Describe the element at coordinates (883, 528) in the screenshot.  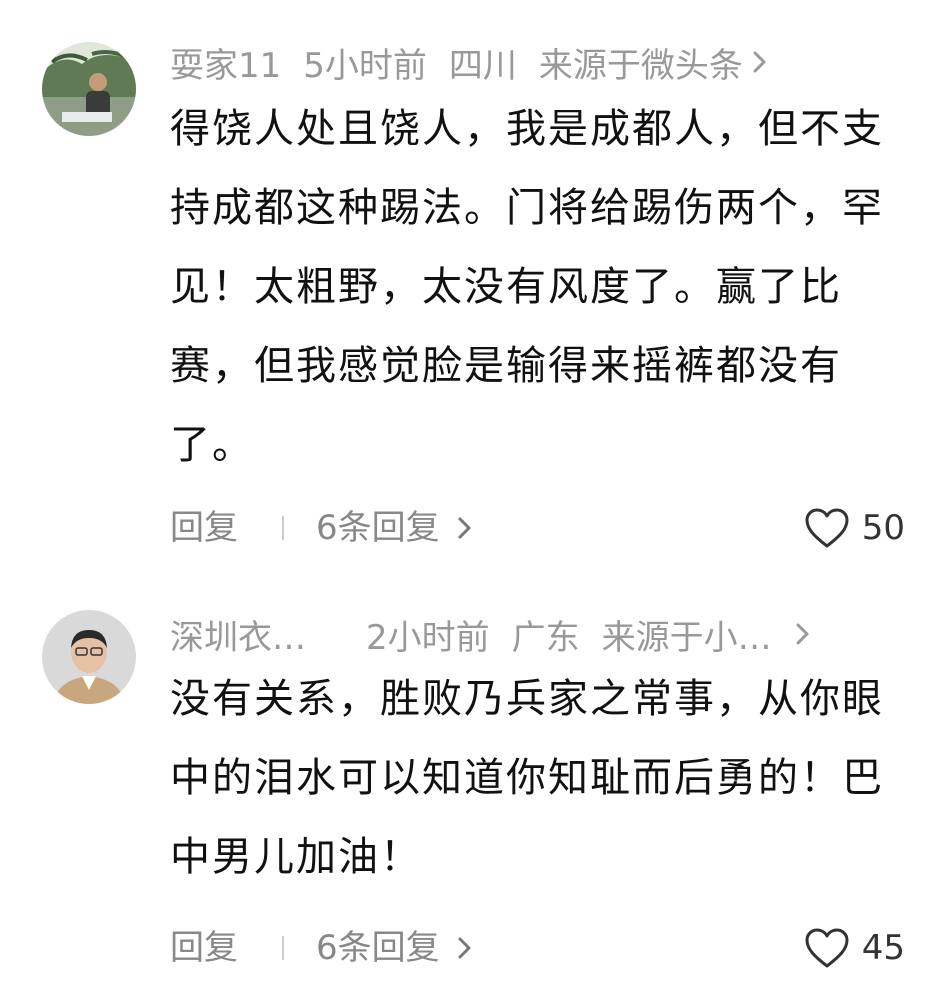
I see `like-count: 50` at that location.